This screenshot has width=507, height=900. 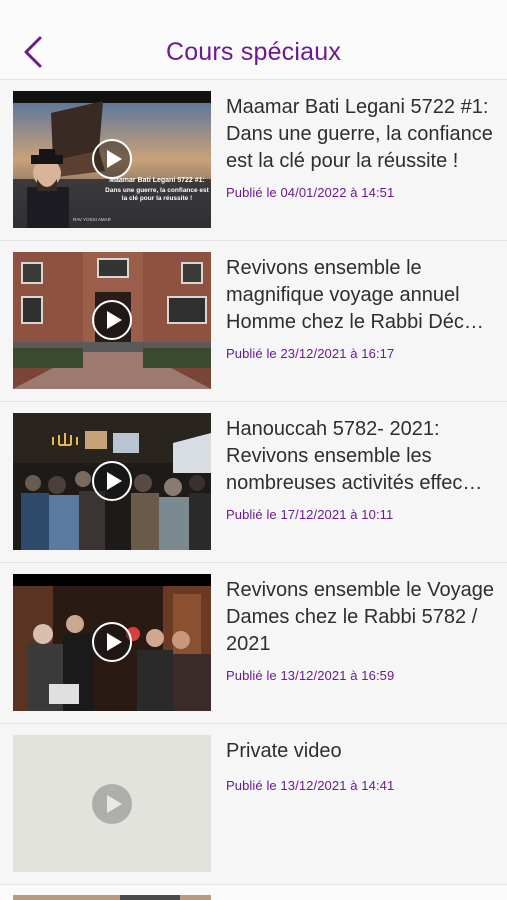 I want to click on video-title: Private video, so click(x=362, y=751).